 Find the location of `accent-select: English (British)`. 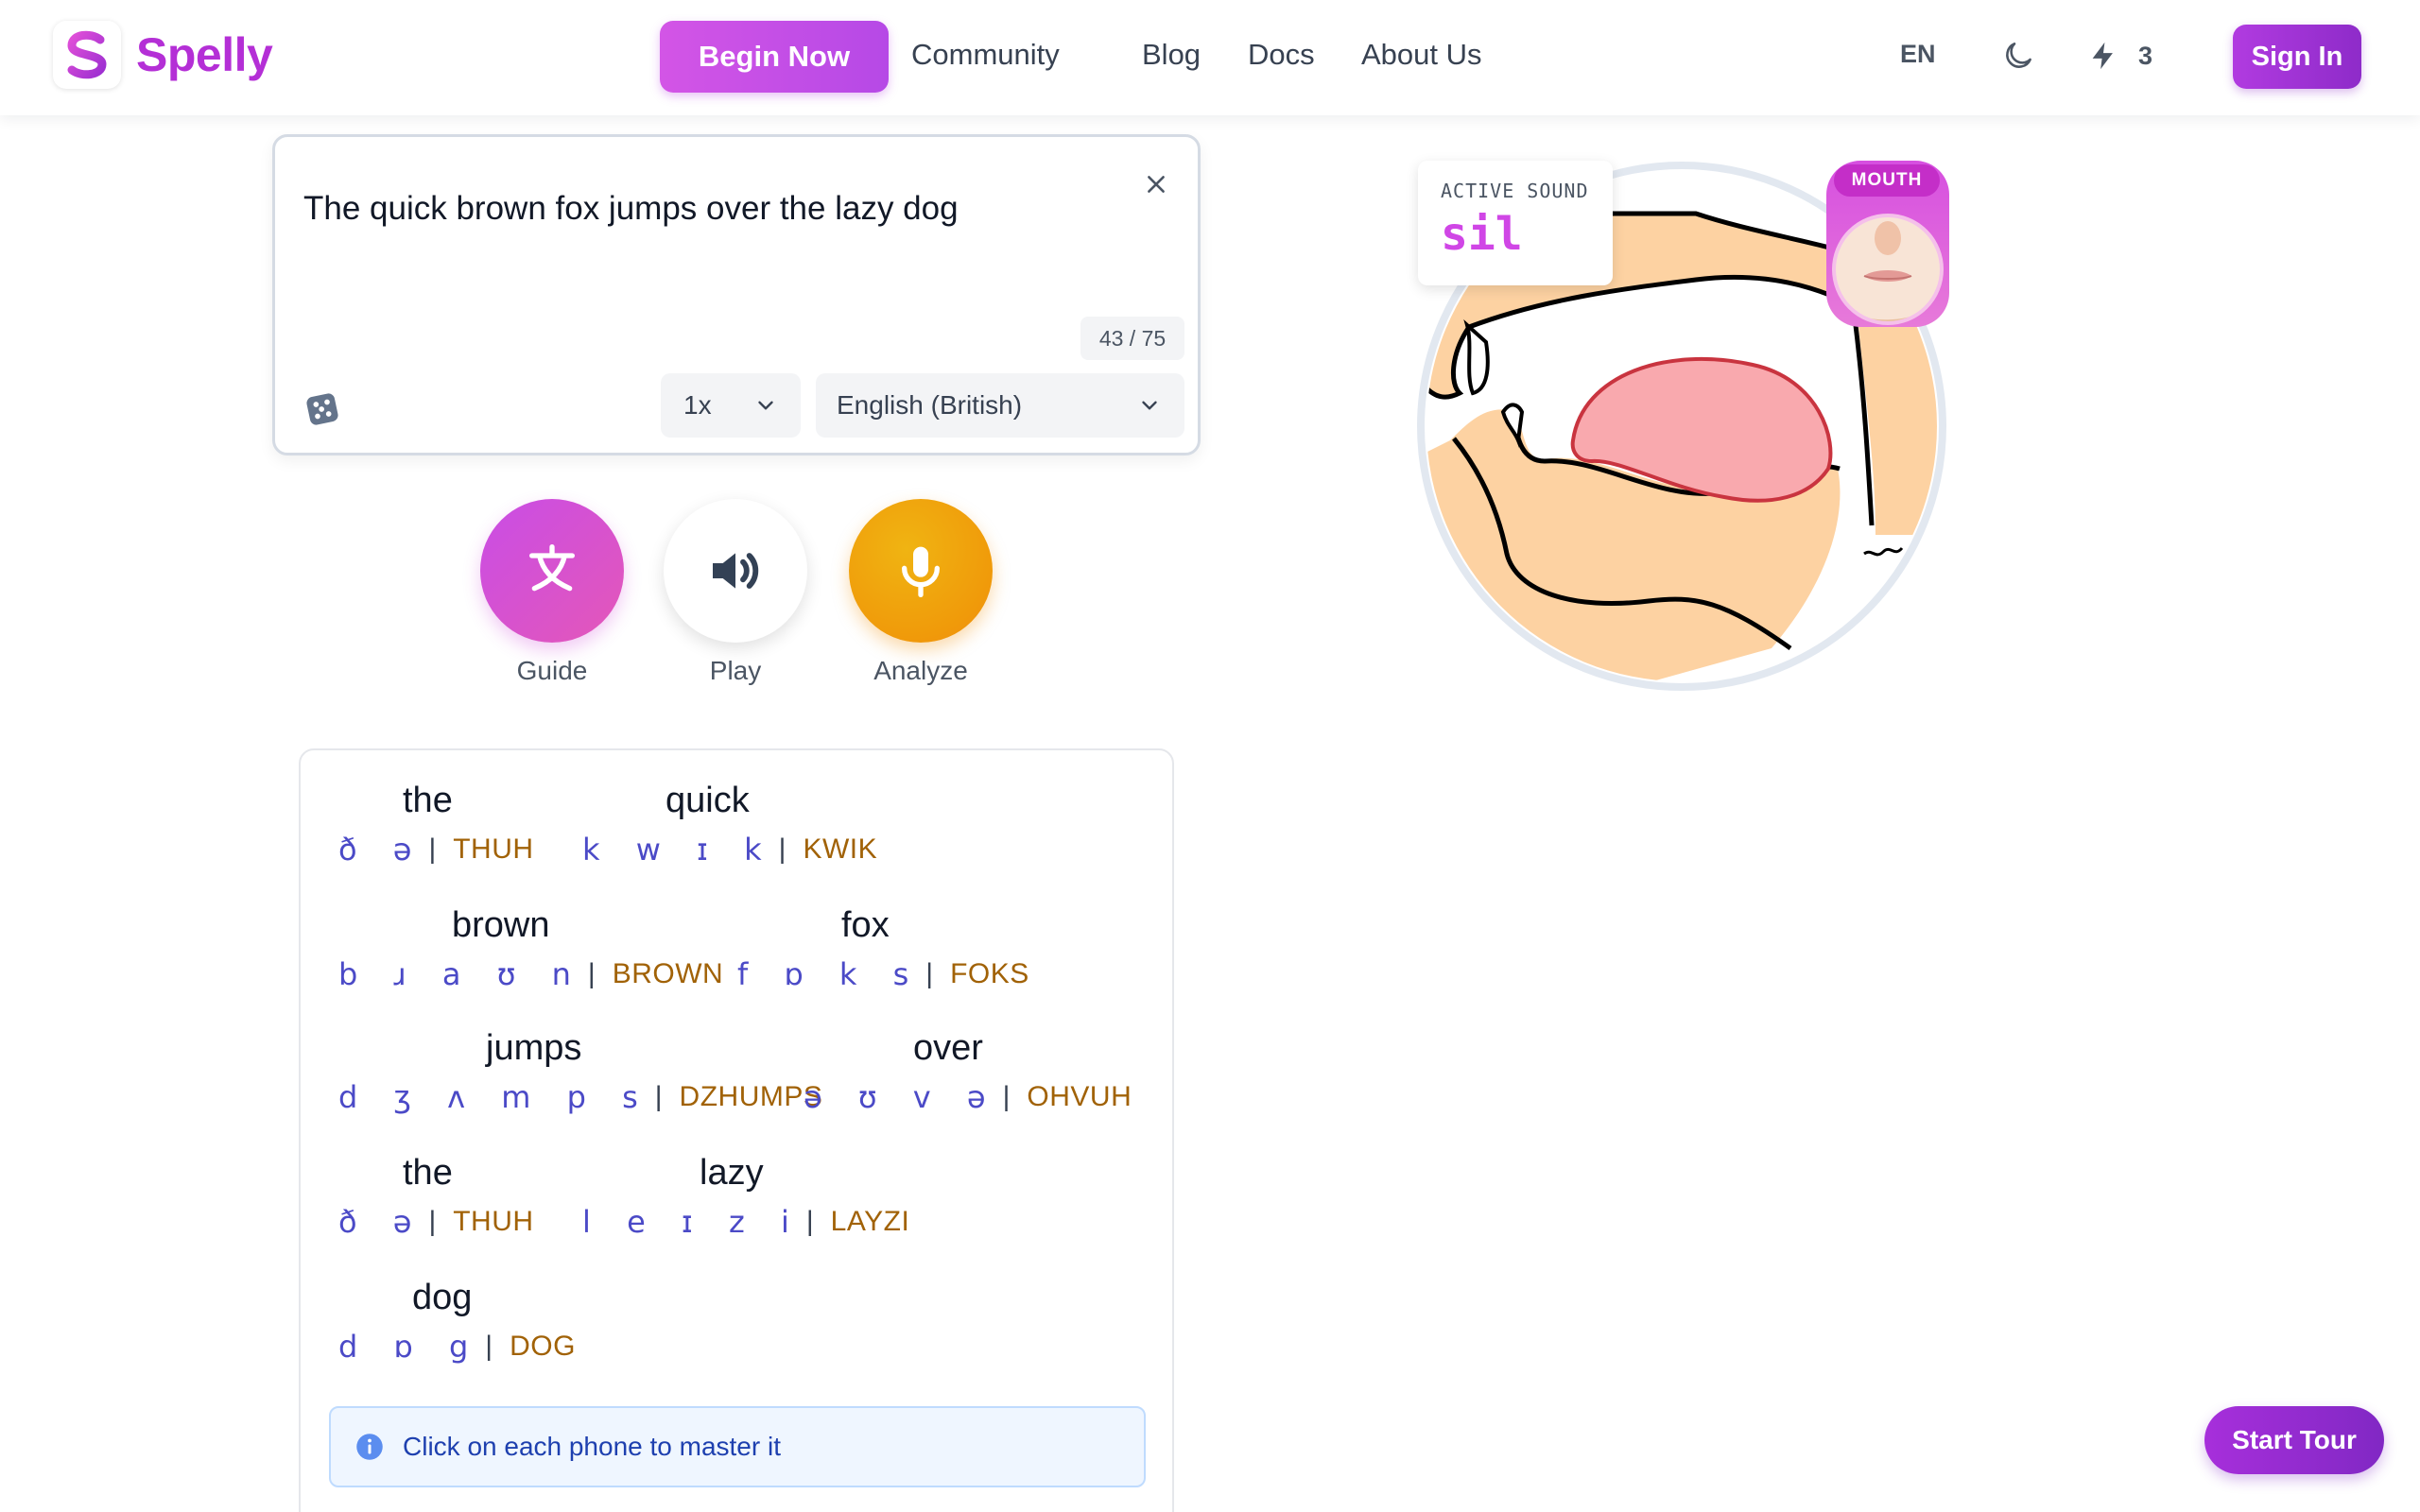

accent-select: English (British) is located at coordinates (1000, 405).